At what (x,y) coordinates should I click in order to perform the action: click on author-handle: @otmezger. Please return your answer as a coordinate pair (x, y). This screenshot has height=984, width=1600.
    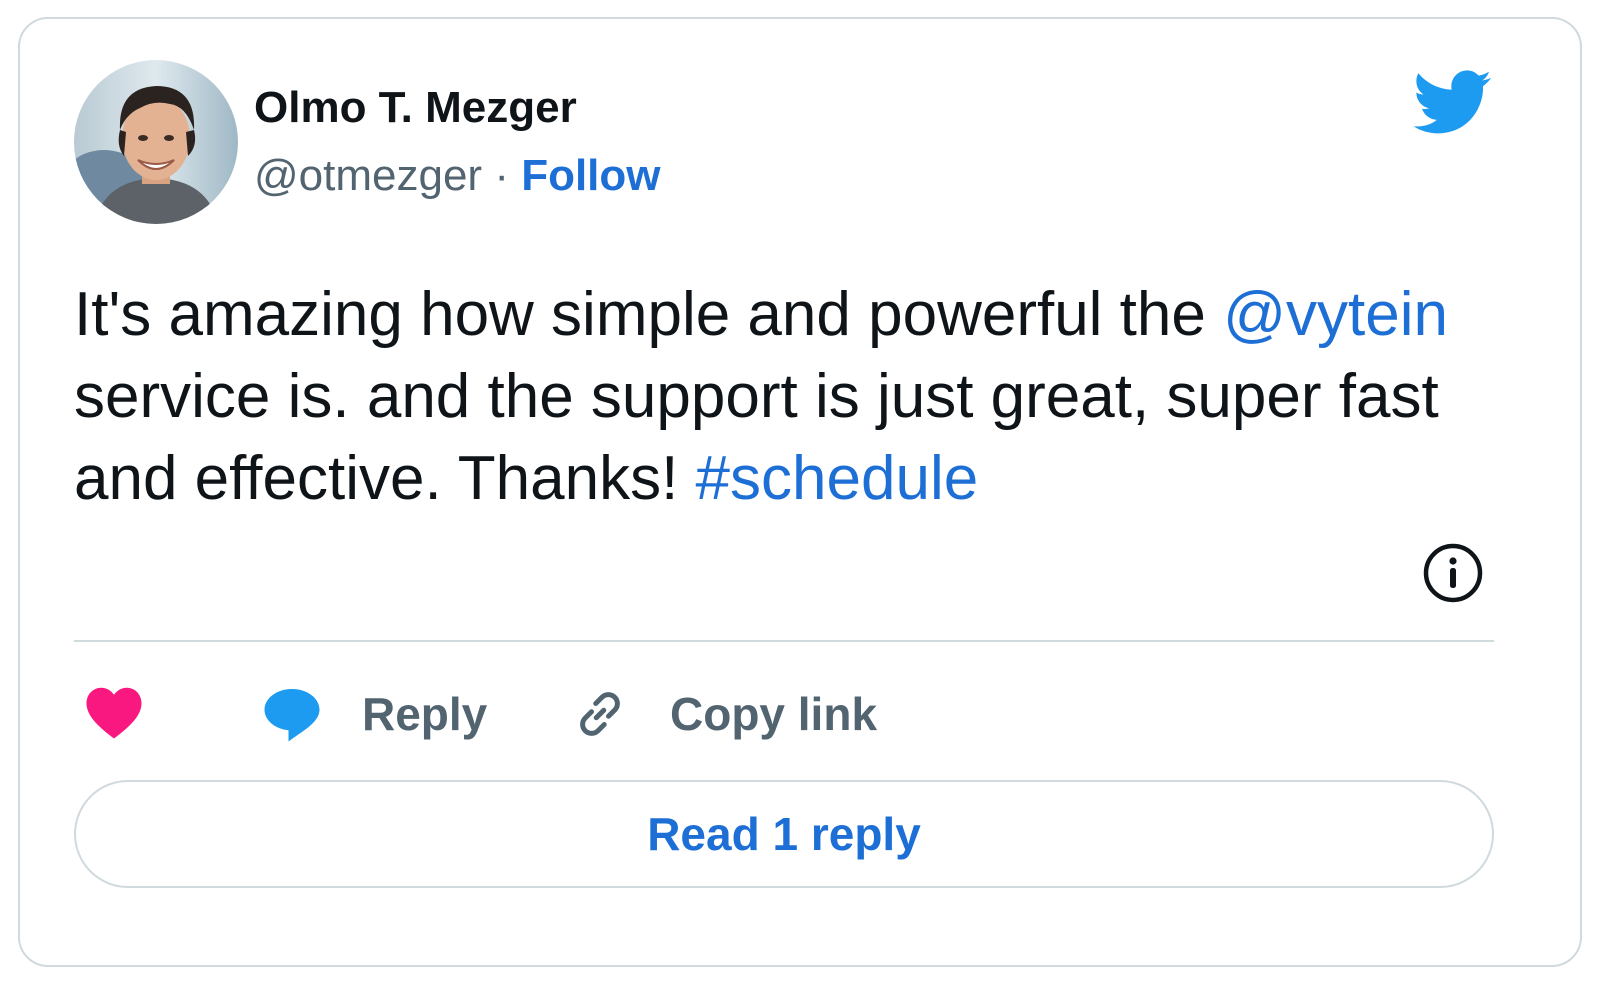
    Looking at the image, I should click on (368, 175).